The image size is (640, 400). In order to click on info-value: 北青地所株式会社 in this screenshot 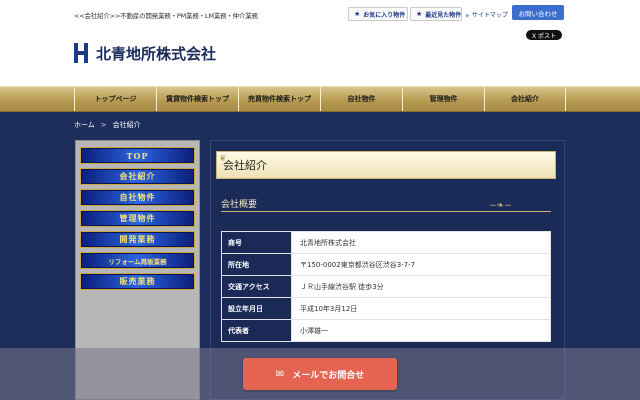, I will do `click(421, 242)`.